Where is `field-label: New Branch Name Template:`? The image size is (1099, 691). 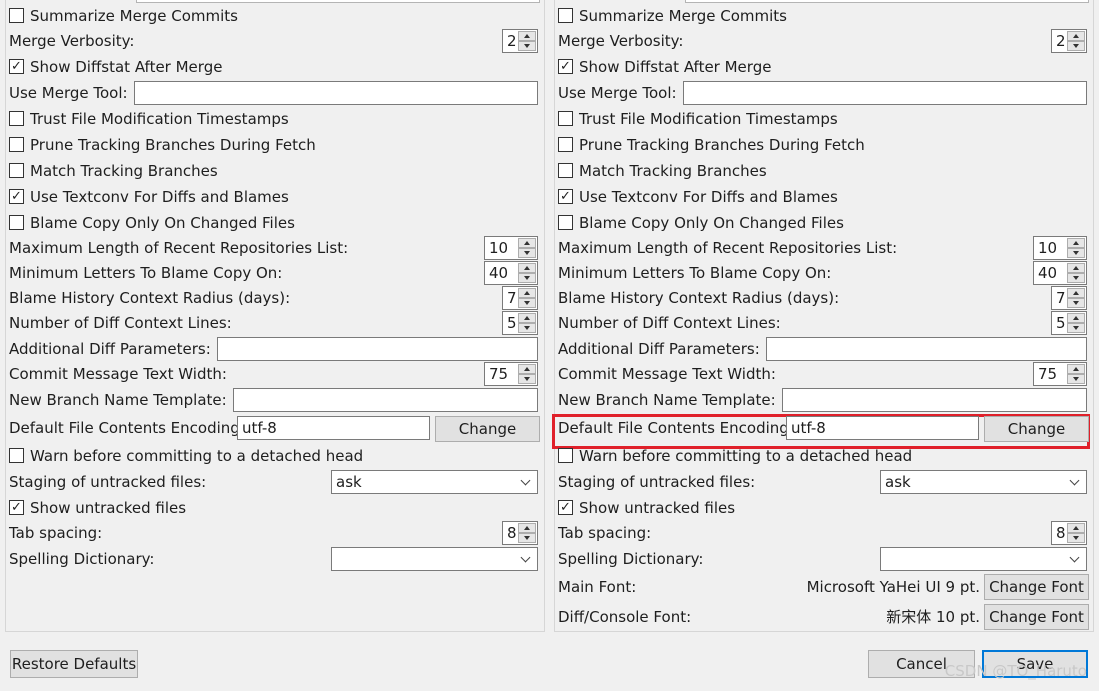
field-label: New Branch Name Template: is located at coordinates (667, 400).